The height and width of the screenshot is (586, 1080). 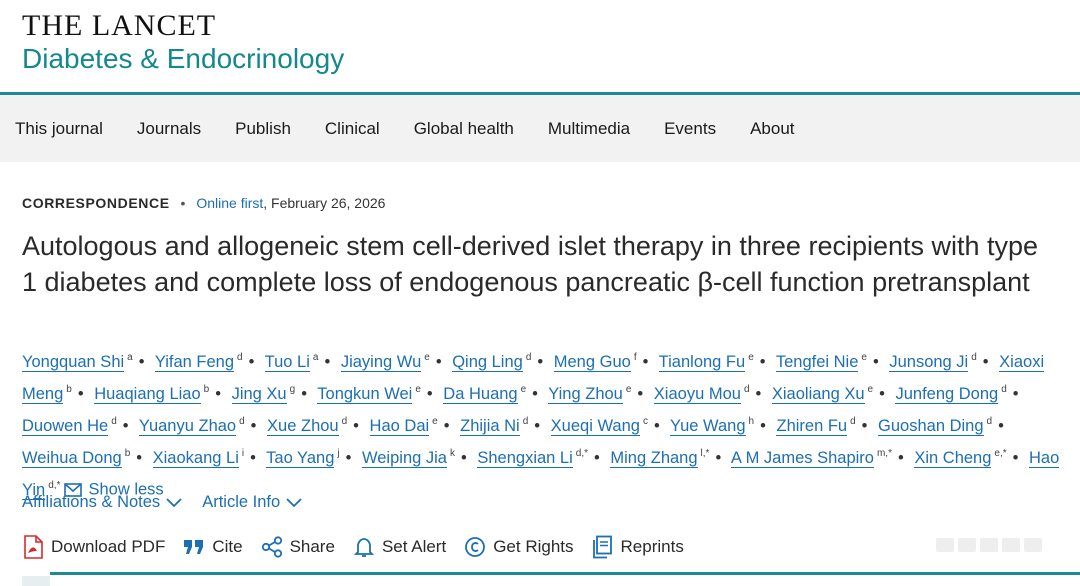 What do you see at coordinates (381, 362) in the screenshot?
I see `author-link: Jiaying Wu` at bounding box center [381, 362].